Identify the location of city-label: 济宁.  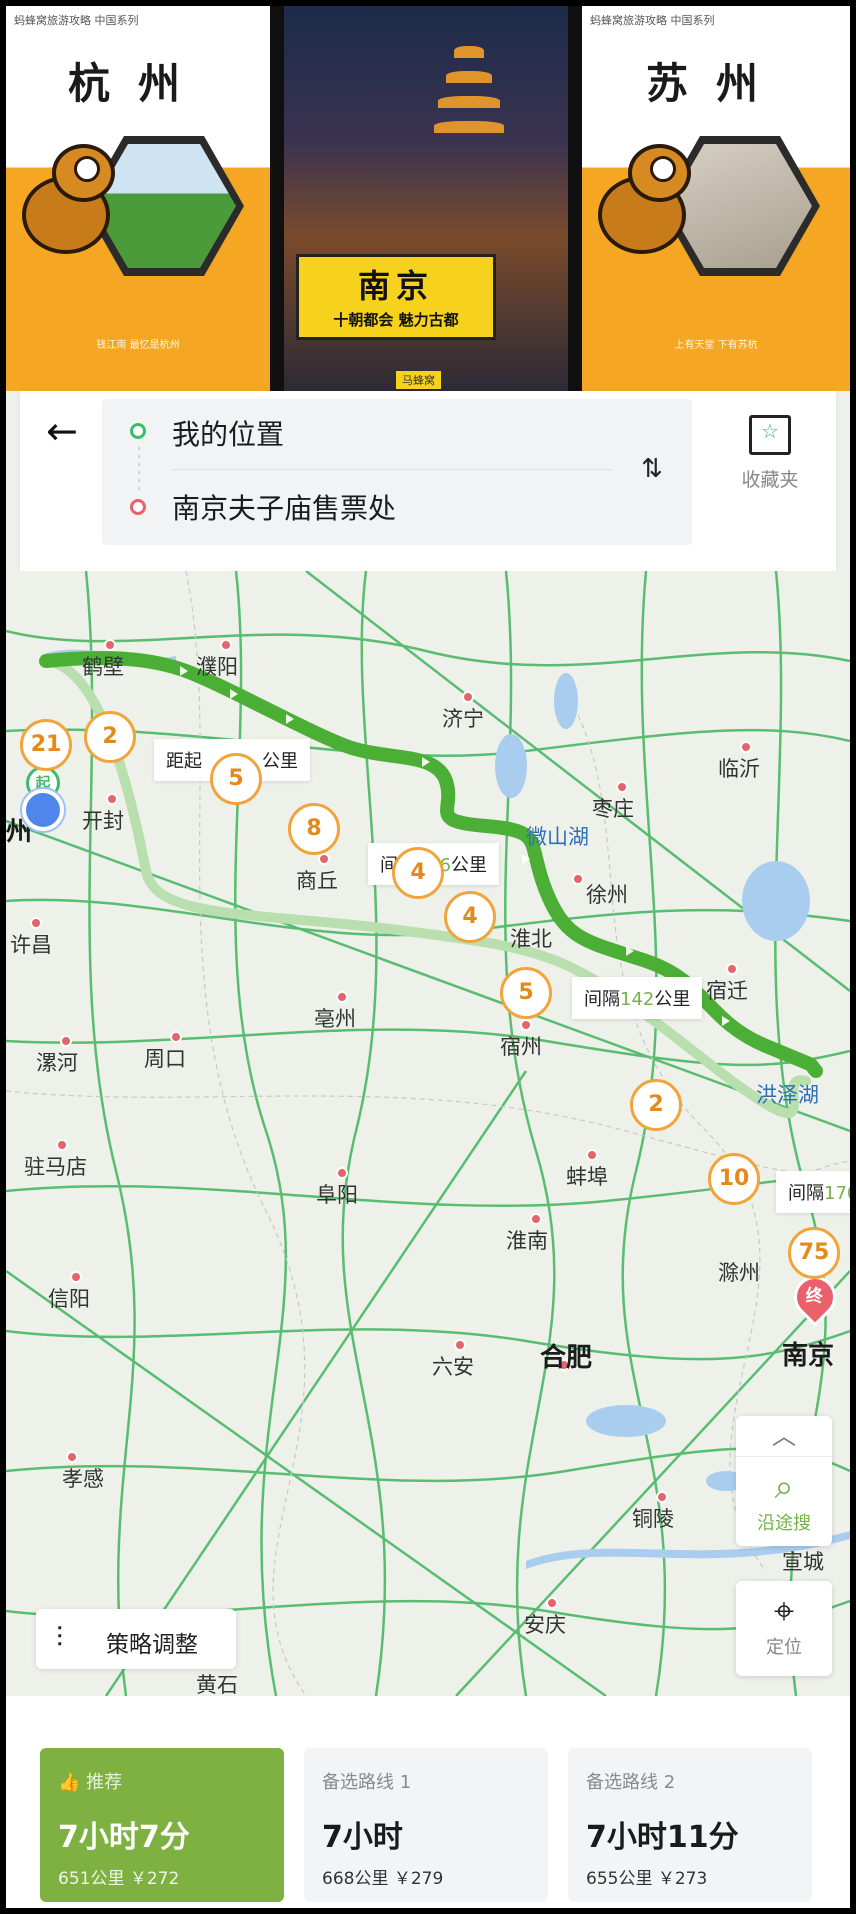
(463, 719).